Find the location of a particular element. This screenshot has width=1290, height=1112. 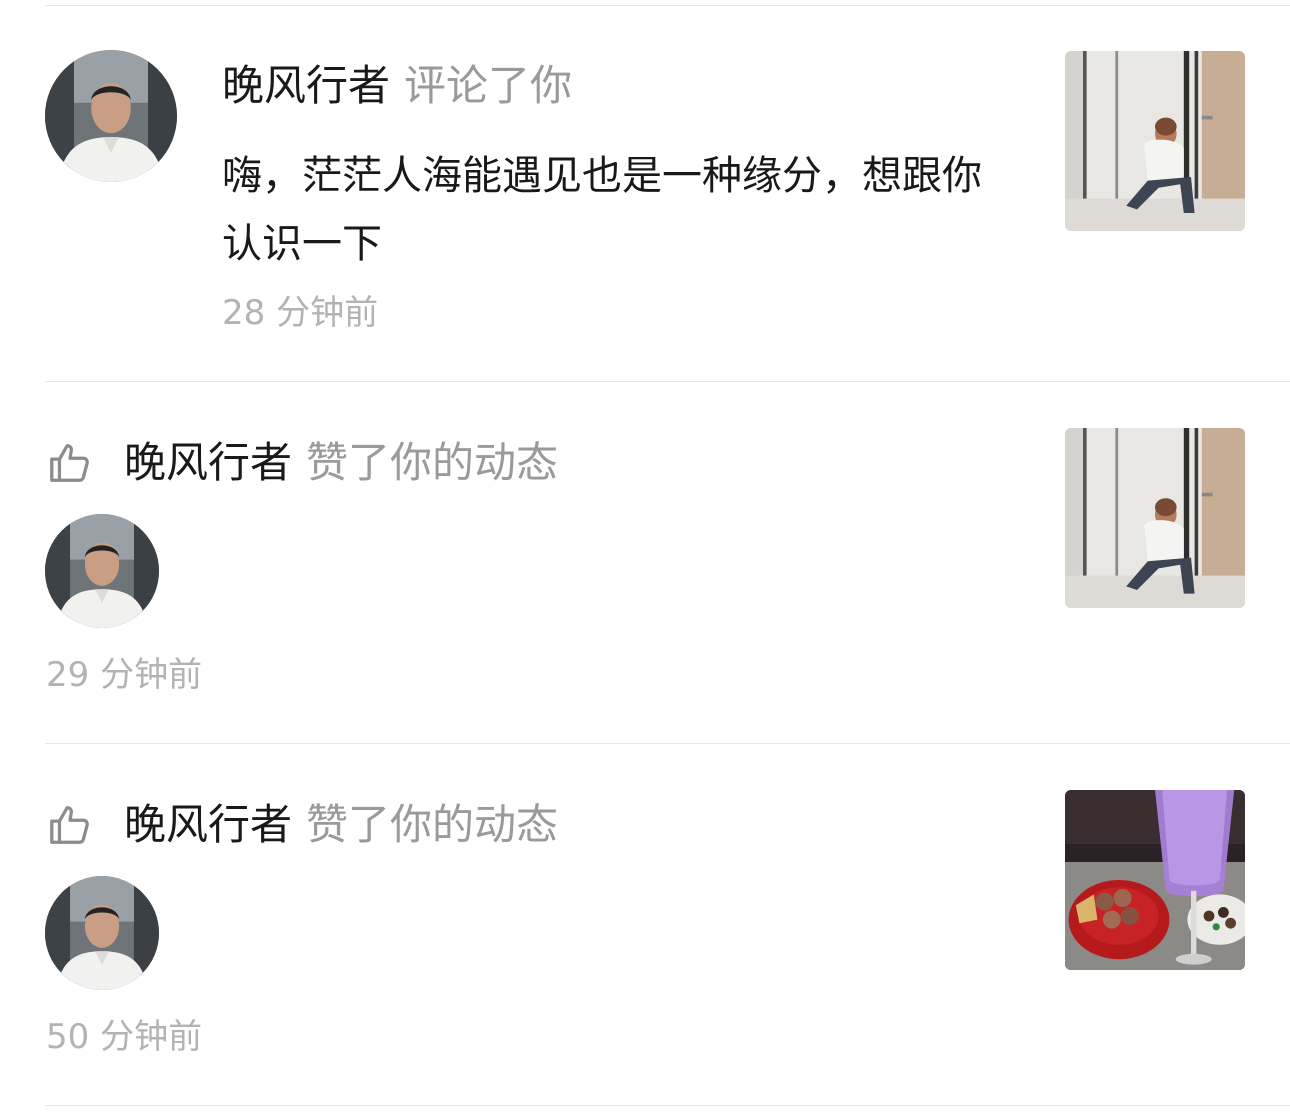

action-text: 评论了你 is located at coordinates (488, 85).